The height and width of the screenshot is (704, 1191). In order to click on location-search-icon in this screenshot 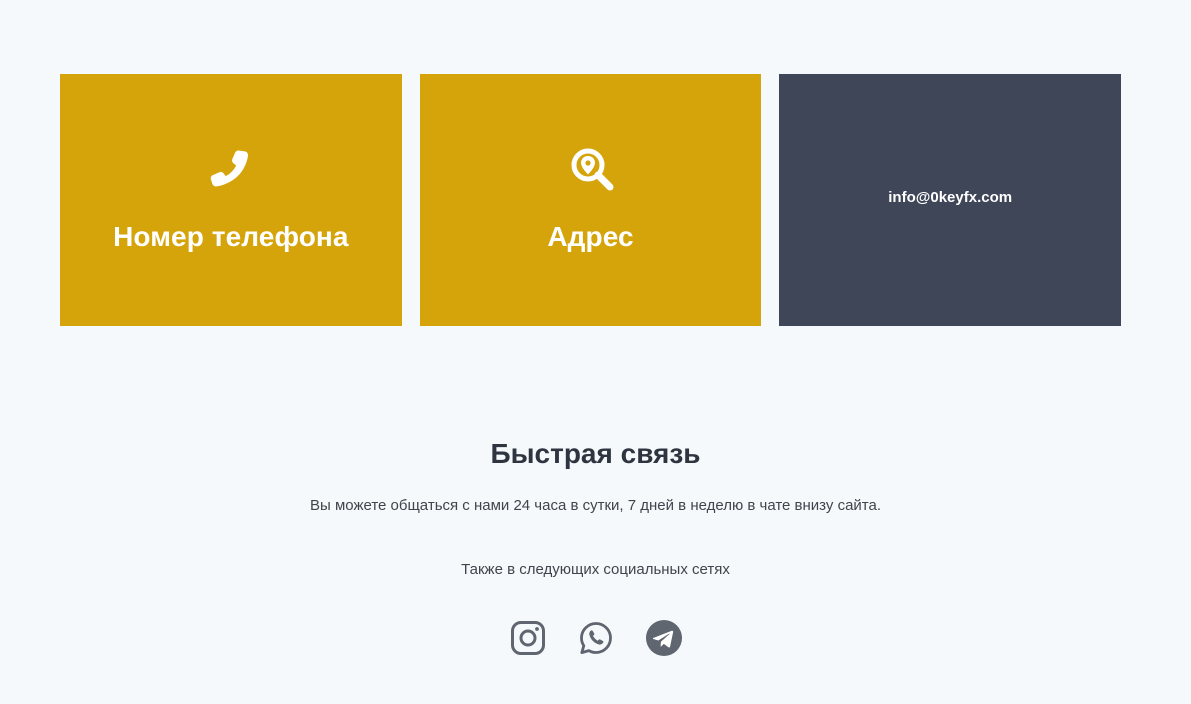, I will do `click(591, 169)`.